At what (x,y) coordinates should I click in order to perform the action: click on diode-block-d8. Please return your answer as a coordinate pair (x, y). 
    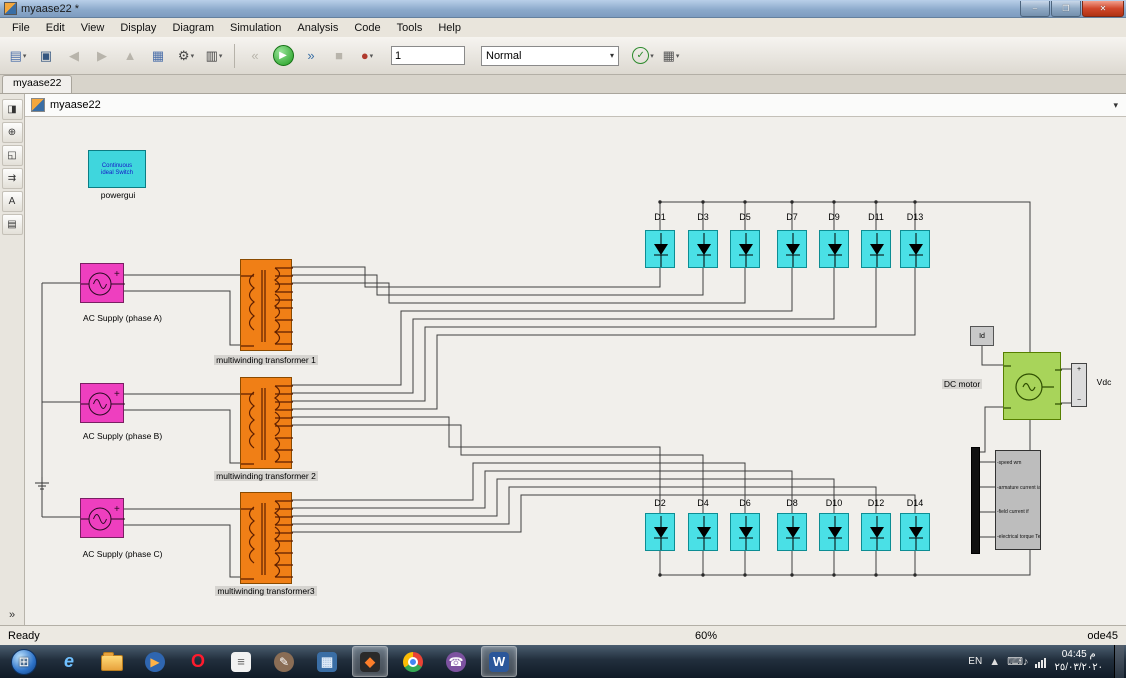
    Looking at the image, I should click on (792, 532).